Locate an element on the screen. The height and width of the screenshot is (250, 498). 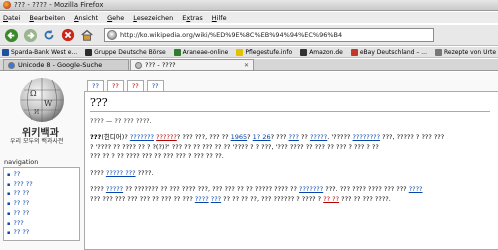
article-text: ? ??? ???, ??? ?? is located at coordinates (203, 137).